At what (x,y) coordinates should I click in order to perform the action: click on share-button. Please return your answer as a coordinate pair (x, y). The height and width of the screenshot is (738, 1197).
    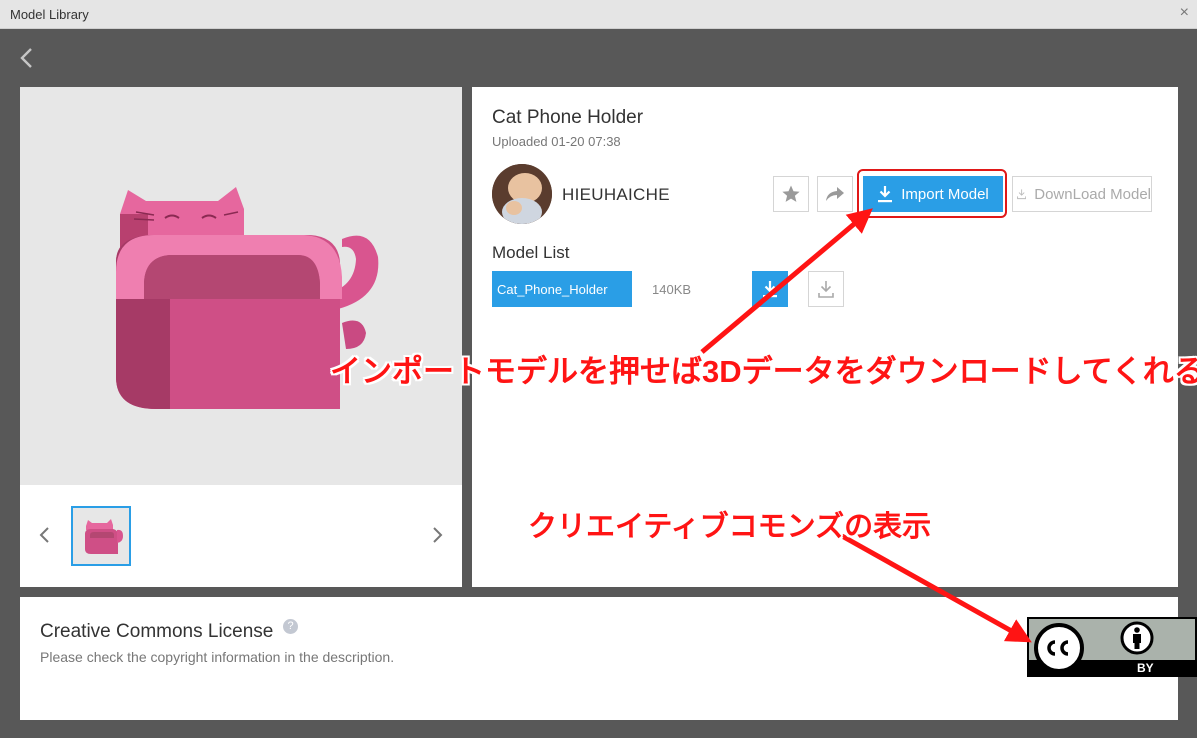
    Looking at the image, I should click on (835, 194).